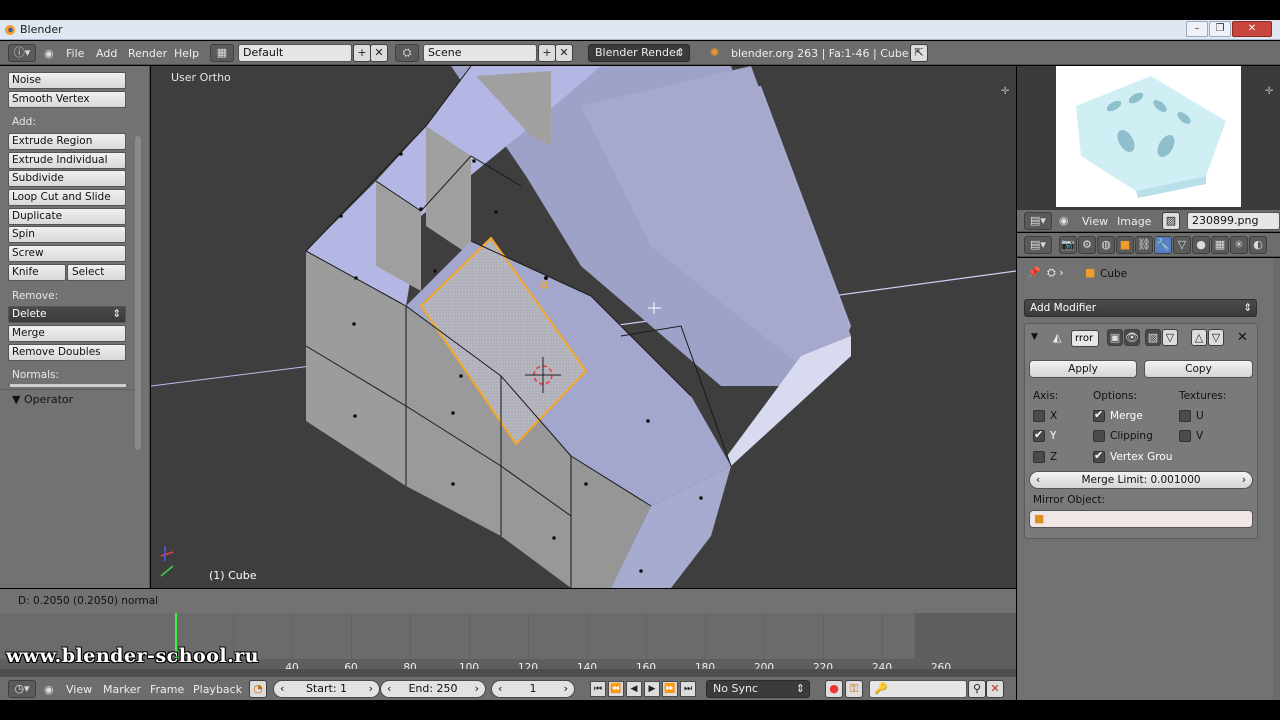 Image resolution: width=1280 pixels, height=720 pixels. What do you see at coordinates (1220, 29) in the screenshot?
I see `maximize-button: ❐` at bounding box center [1220, 29].